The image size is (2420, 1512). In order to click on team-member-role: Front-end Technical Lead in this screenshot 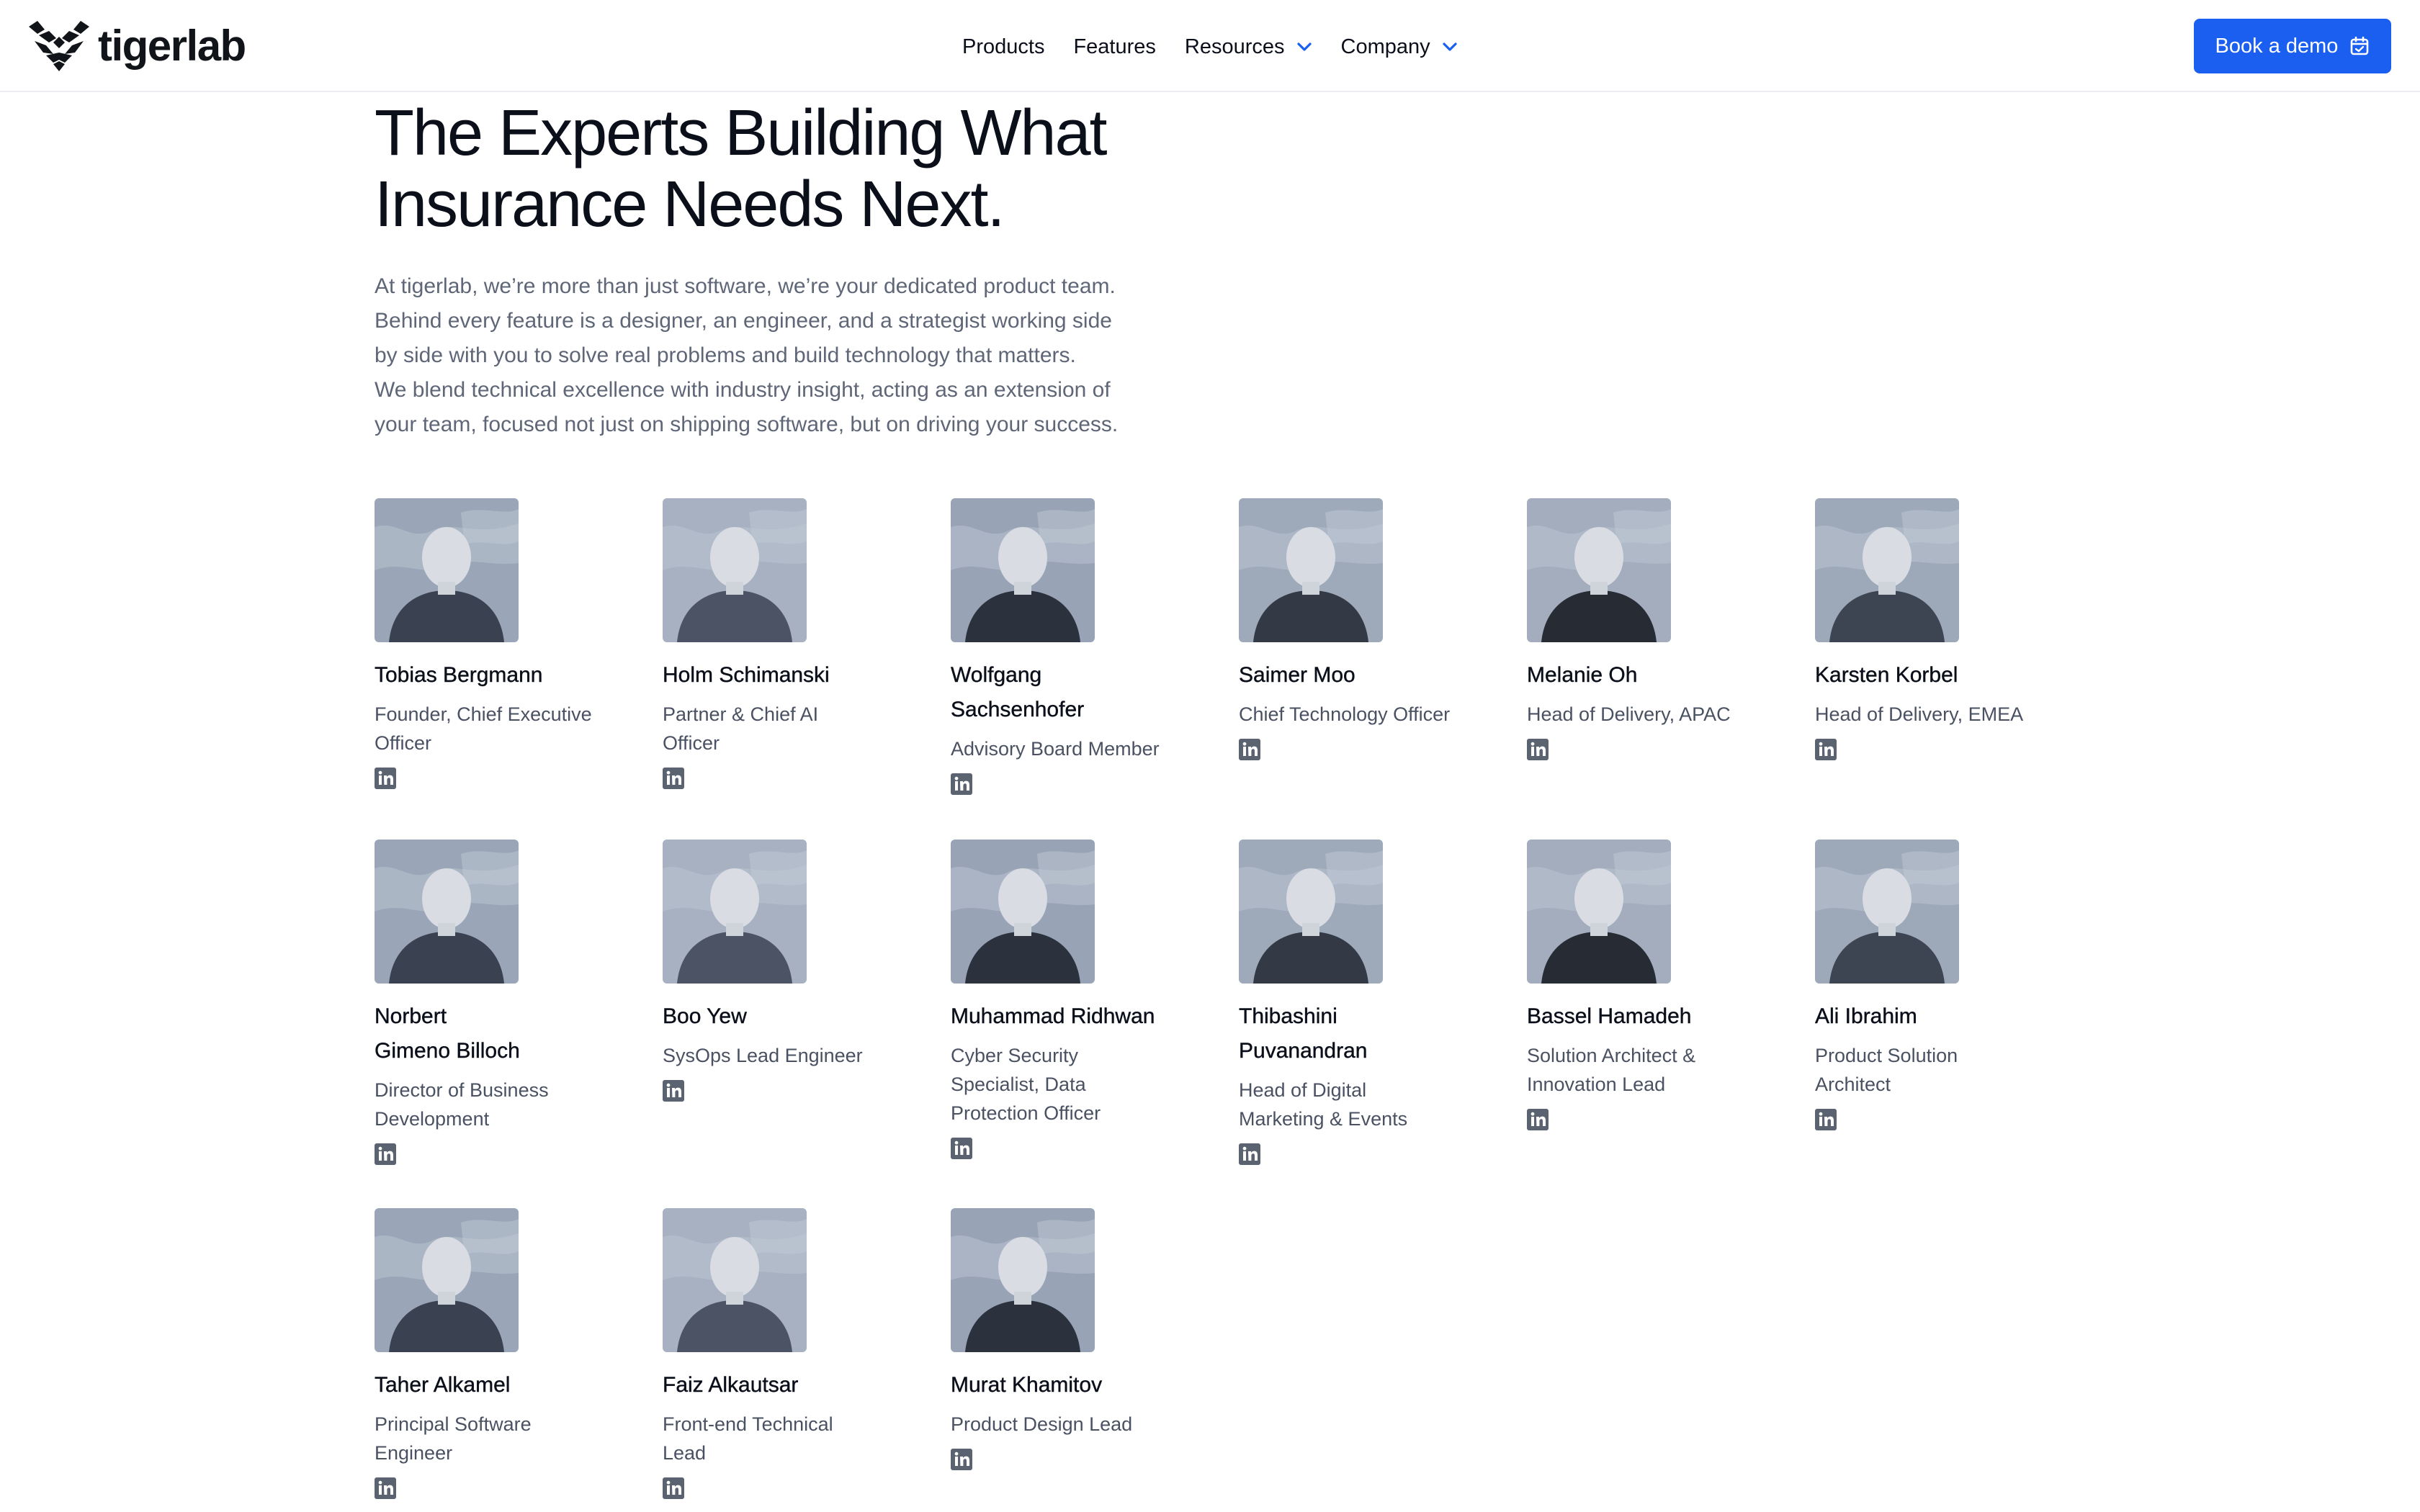, I will do `click(792, 1438)`.